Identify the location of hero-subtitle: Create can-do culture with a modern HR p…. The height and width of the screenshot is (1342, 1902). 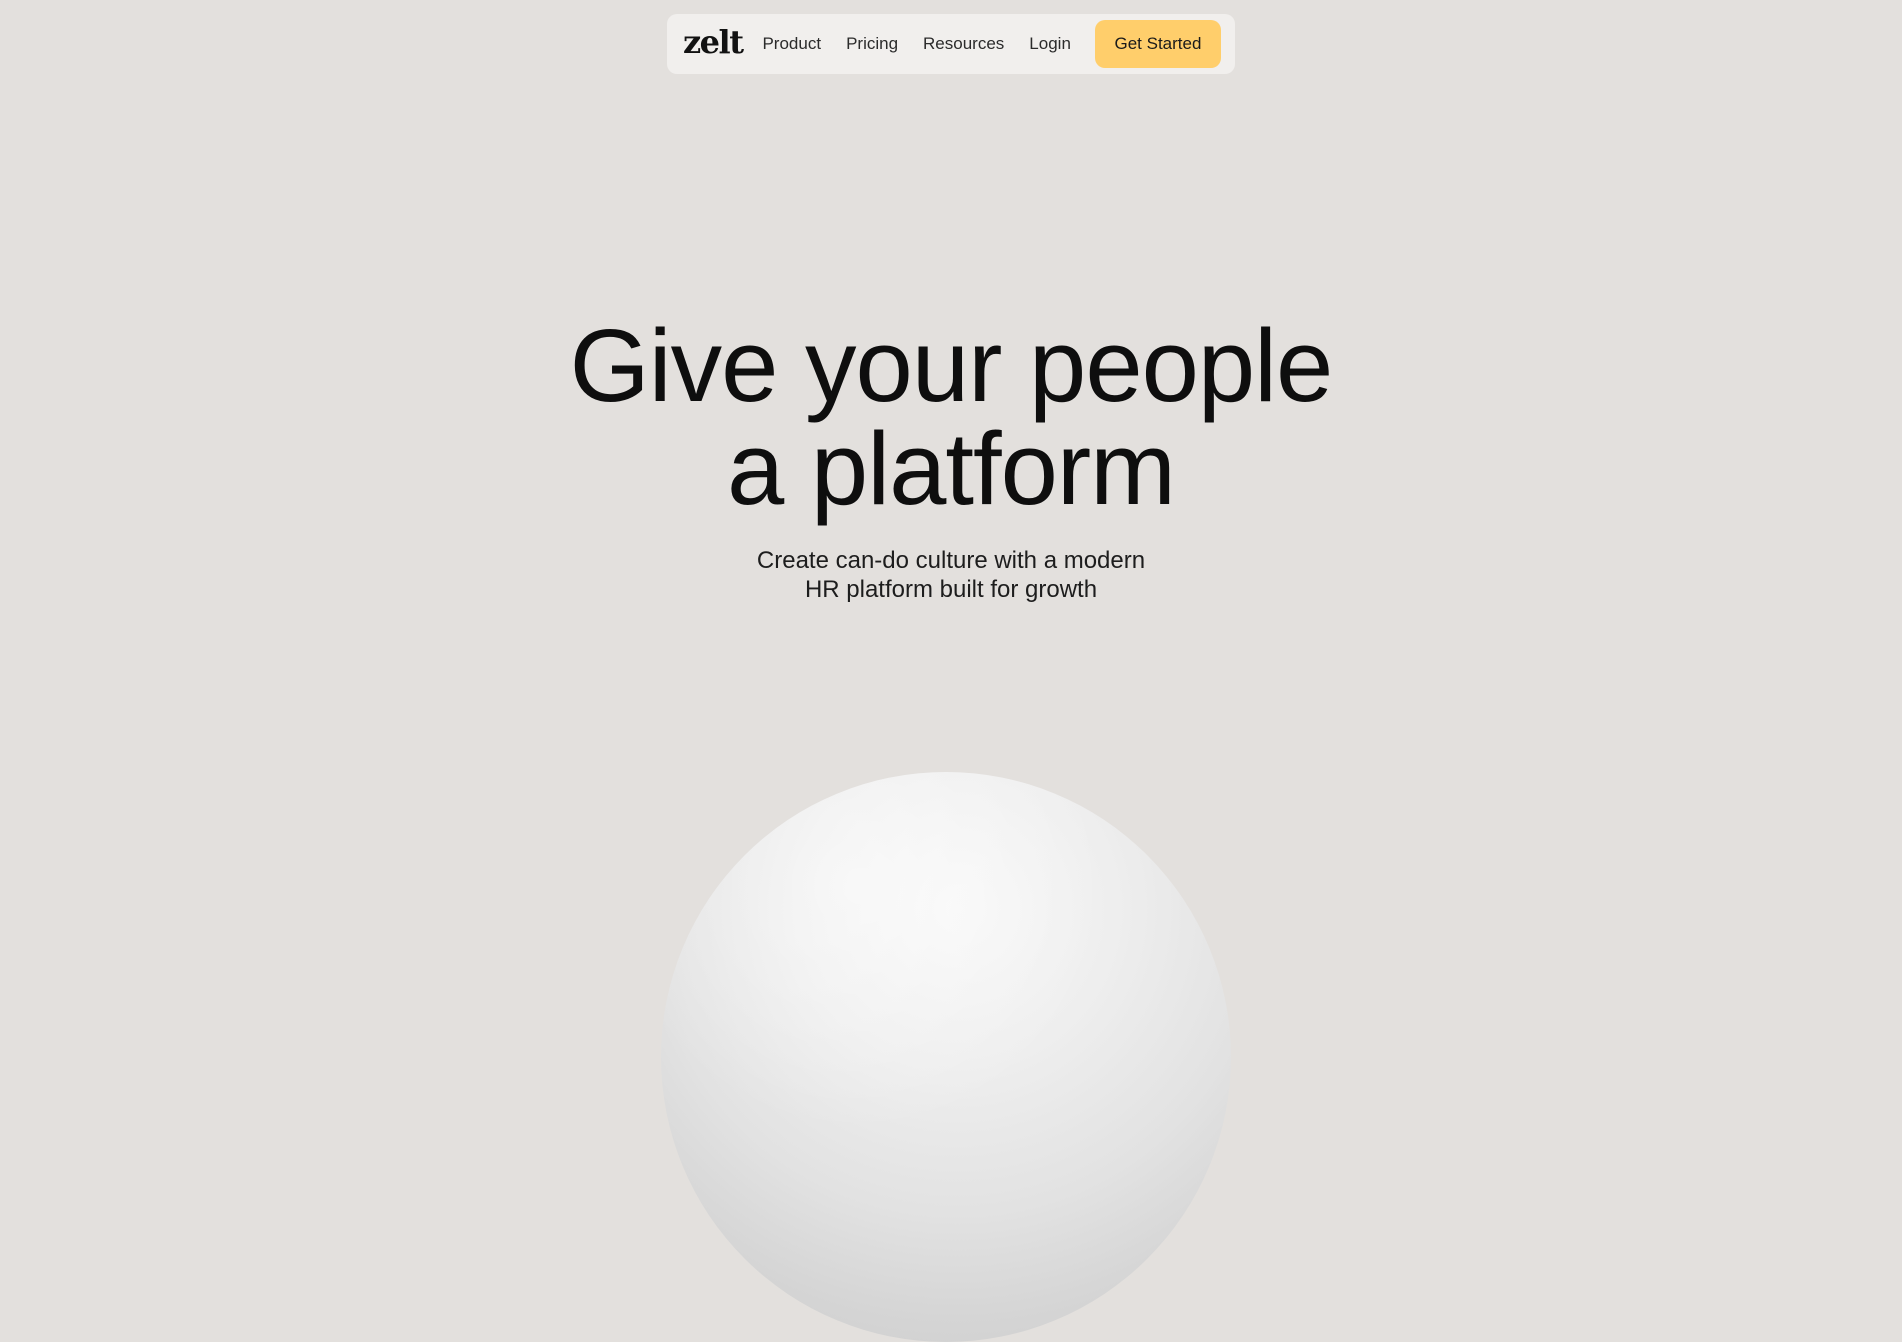
(951, 575).